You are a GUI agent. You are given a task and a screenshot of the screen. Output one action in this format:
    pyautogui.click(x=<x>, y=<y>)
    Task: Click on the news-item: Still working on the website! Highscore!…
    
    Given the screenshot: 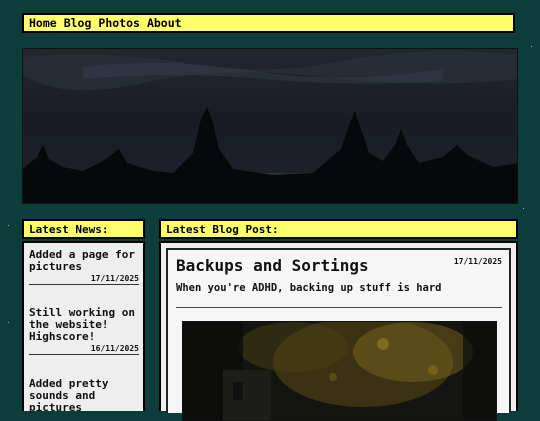 What is the action you would take?
    pyautogui.click(x=84, y=331)
    